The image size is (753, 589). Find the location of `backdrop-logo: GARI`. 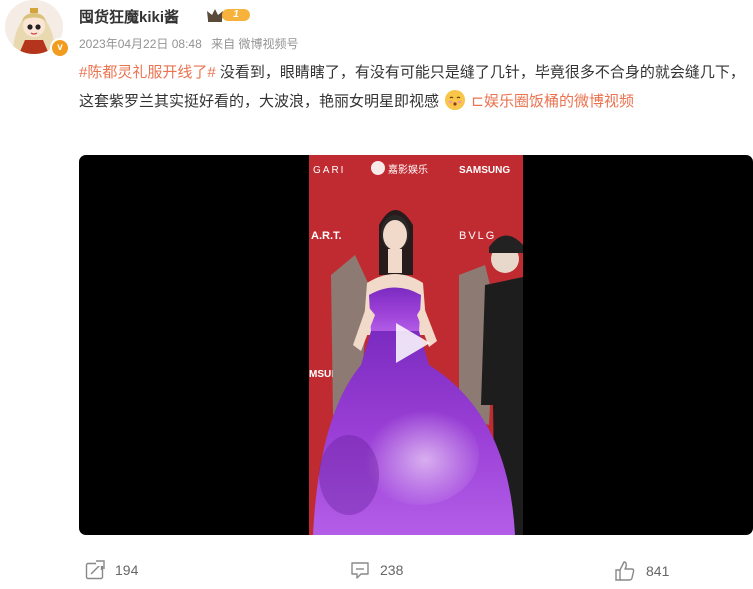

backdrop-logo: GARI is located at coordinates (329, 170).